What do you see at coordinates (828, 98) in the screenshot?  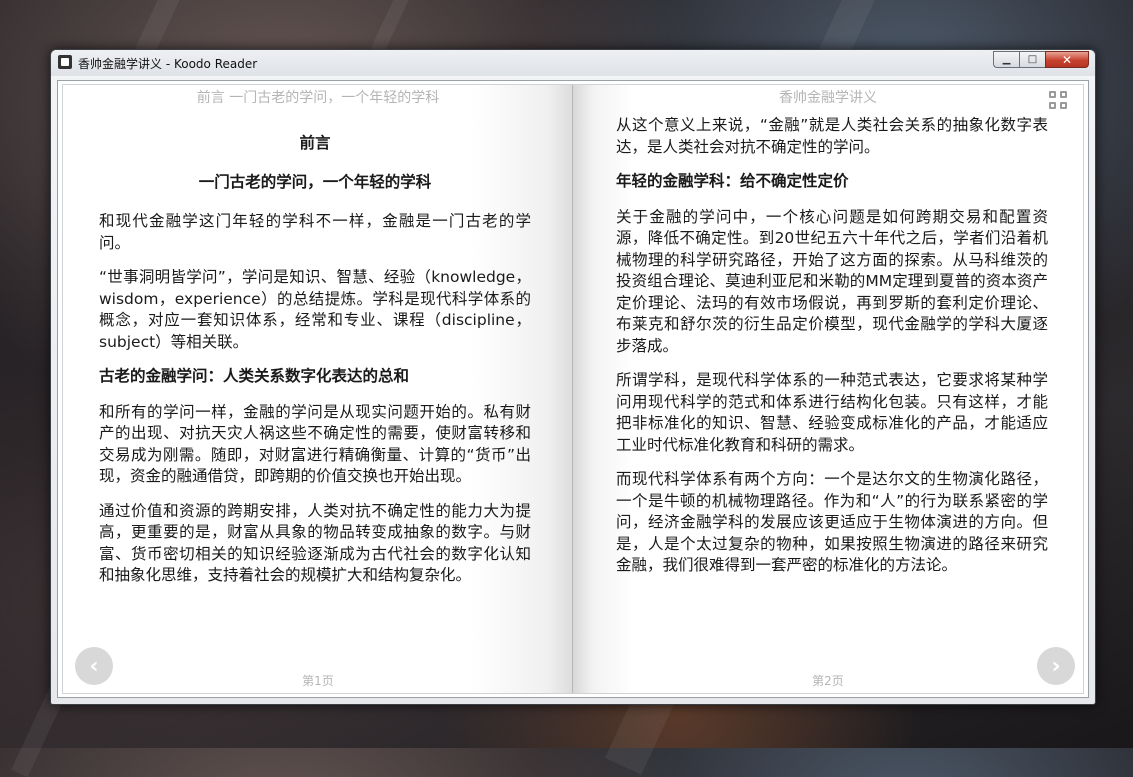 I see `right-running-head: 香帅金融学讲义` at bounding box center [828, 98].